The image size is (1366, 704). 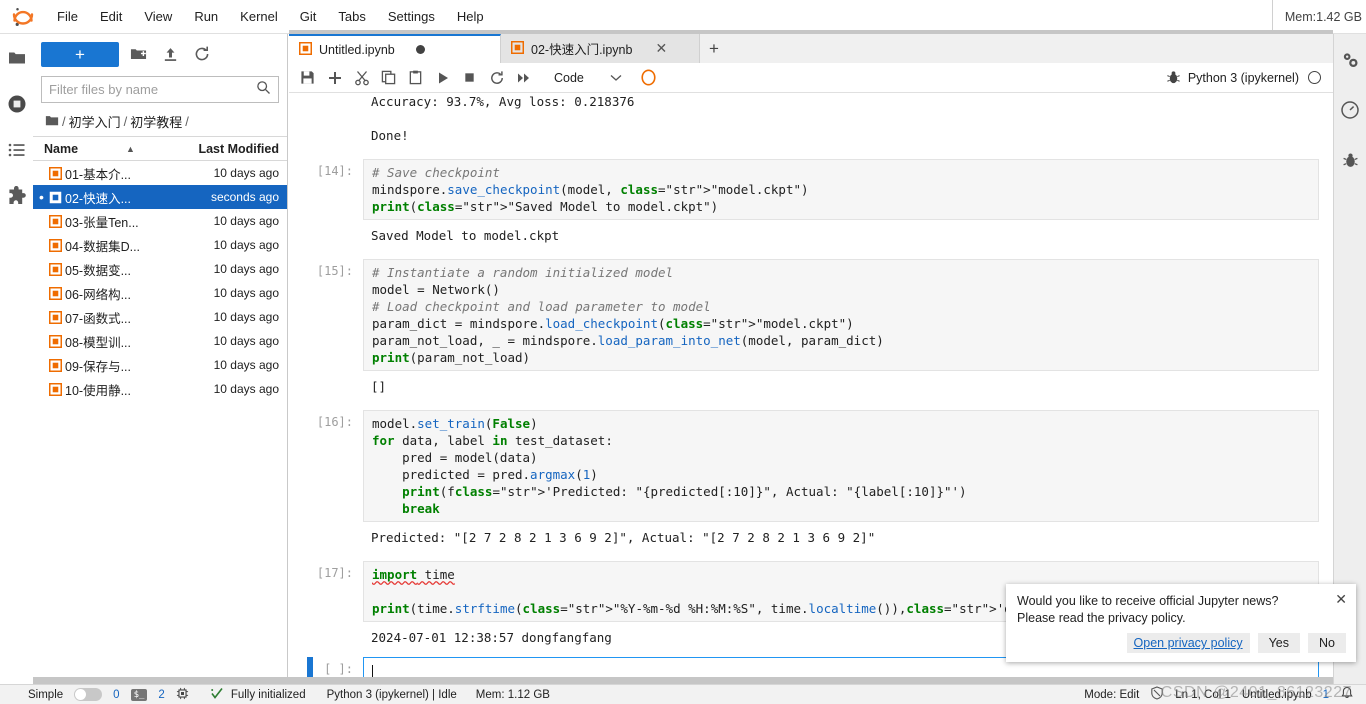 What do you see at coordinates (80, 54) in the screenshot?
I see `new-launcher-button: +` at bounding box center [80, 54].